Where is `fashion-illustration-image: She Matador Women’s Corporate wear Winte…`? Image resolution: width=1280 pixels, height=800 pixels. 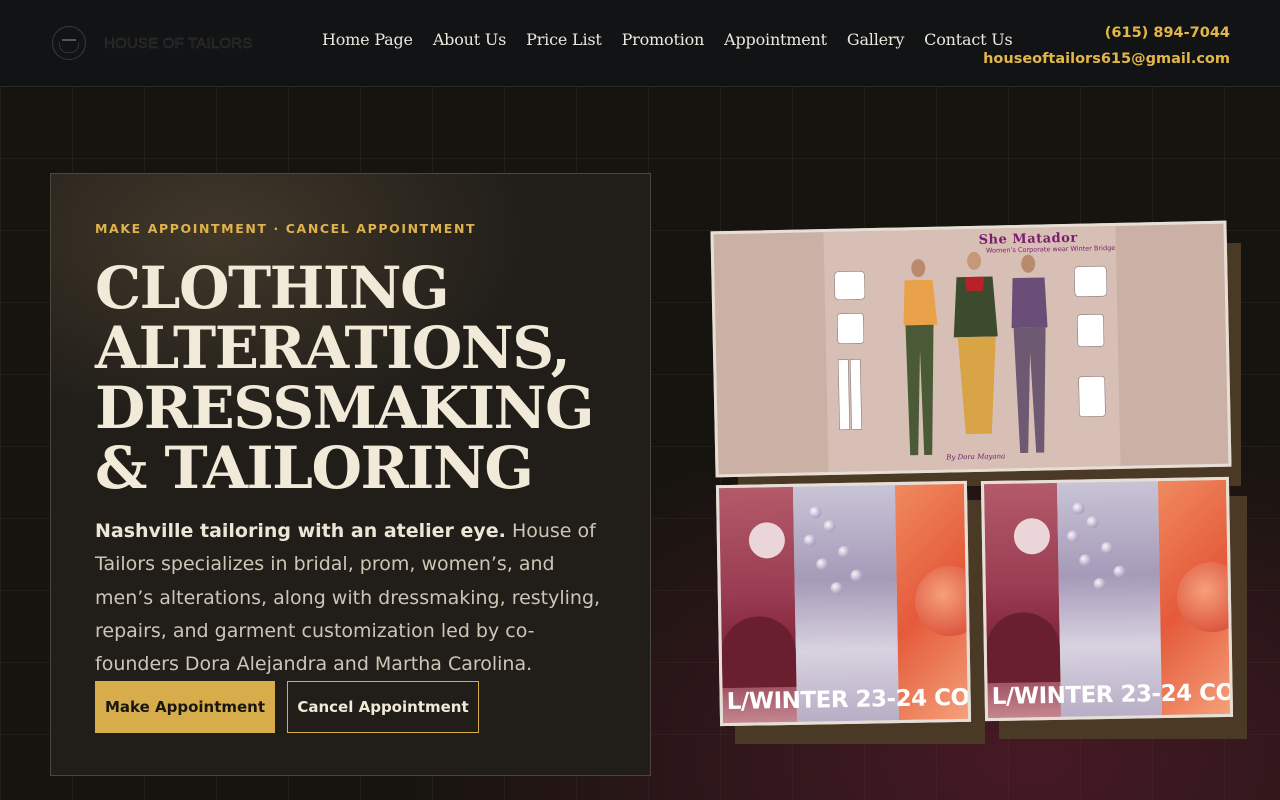
fashion-illustration-image: She Matador Women’s Corporate wear Winte… is located at coordinates (971, 349).